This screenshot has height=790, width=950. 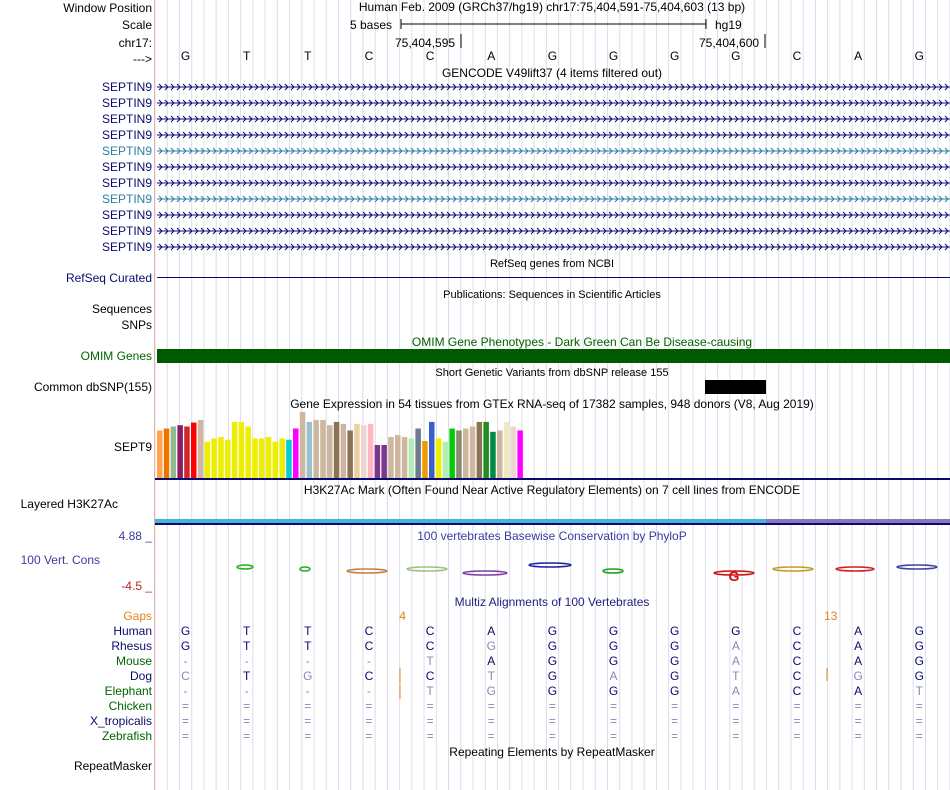 I want to click on base-letter: T, so click(x=246, y=56).